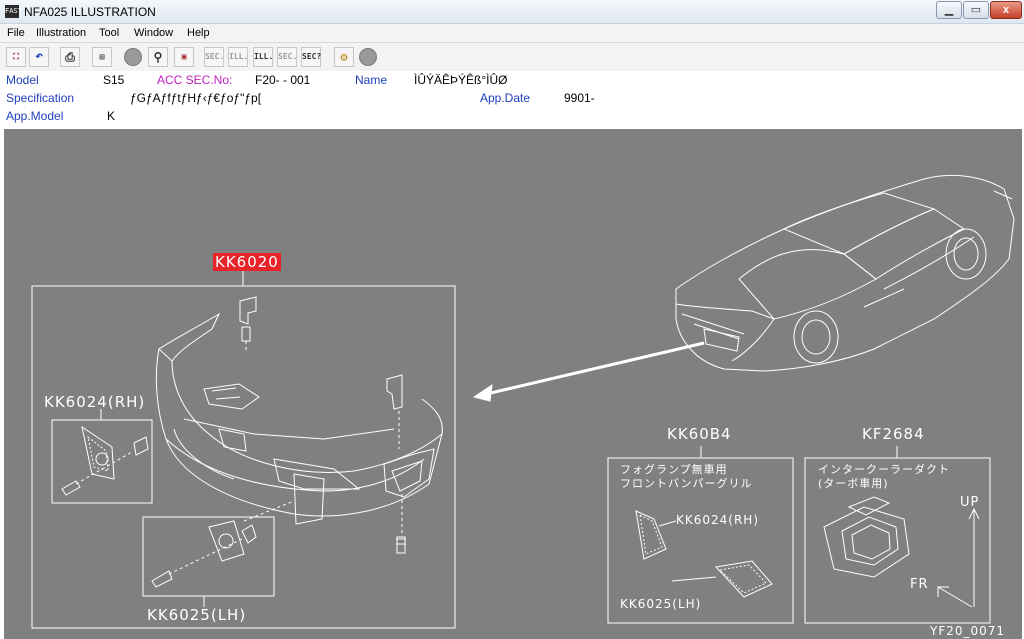  I want to click on model-value: S15, so click(114, 80).